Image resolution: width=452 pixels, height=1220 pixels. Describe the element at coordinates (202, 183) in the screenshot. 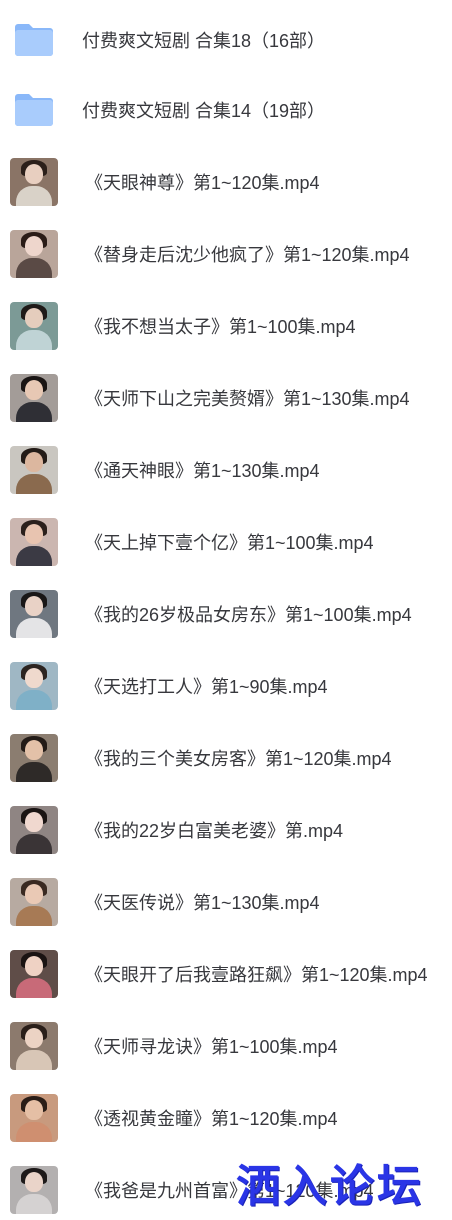

I see `file-name: 《天眼神尊》第1~120集.mp4` at that location.